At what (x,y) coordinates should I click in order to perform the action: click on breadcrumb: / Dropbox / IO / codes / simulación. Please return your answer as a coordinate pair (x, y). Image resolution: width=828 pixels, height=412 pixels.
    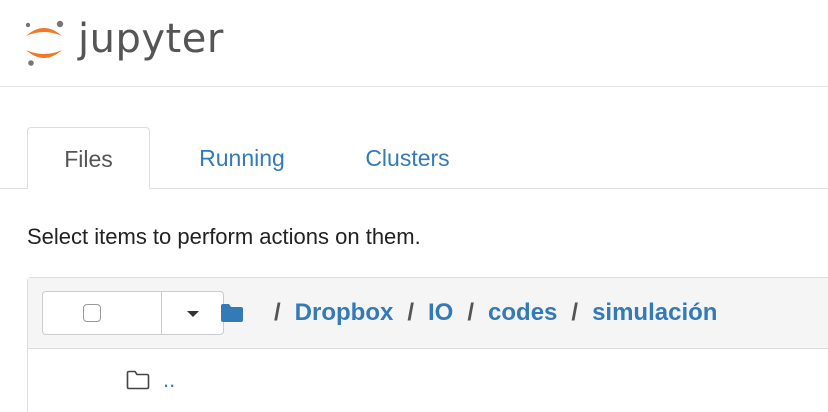
    Looking at the image, I should click on (468, 313).